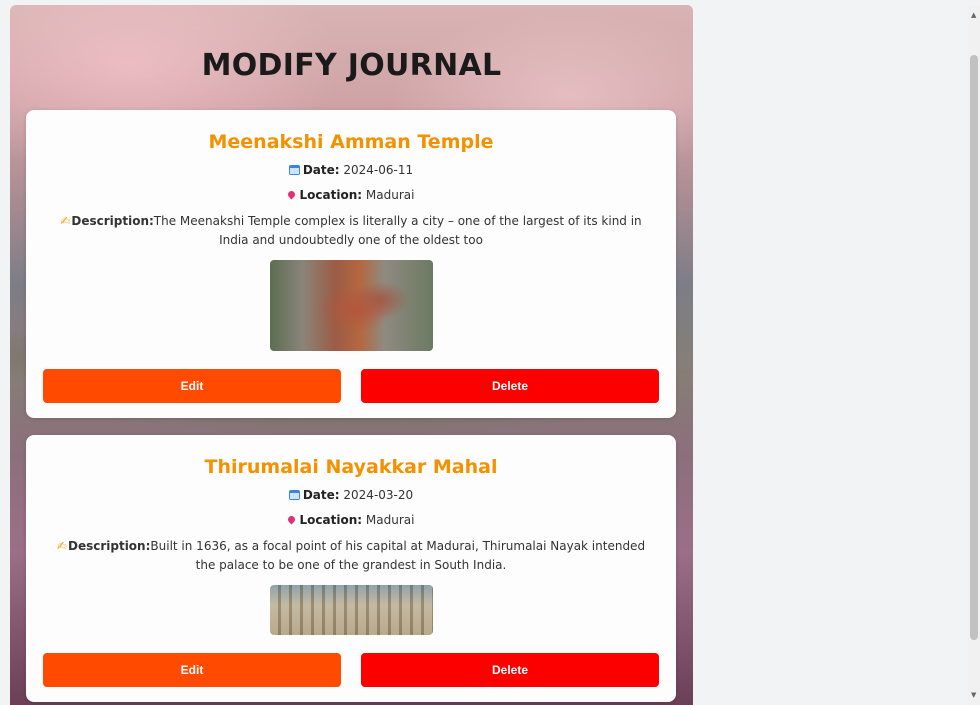  I want to click on scroll-down-arrow-icon: ▼, so click(973, 695).